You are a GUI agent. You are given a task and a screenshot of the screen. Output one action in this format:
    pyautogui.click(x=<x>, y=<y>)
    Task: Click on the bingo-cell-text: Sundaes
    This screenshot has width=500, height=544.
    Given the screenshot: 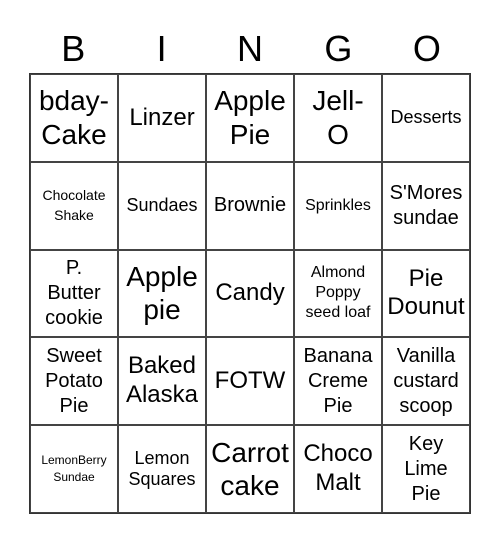 What is the action you would take?
    pyautogui.click(x=162, y=204)
    